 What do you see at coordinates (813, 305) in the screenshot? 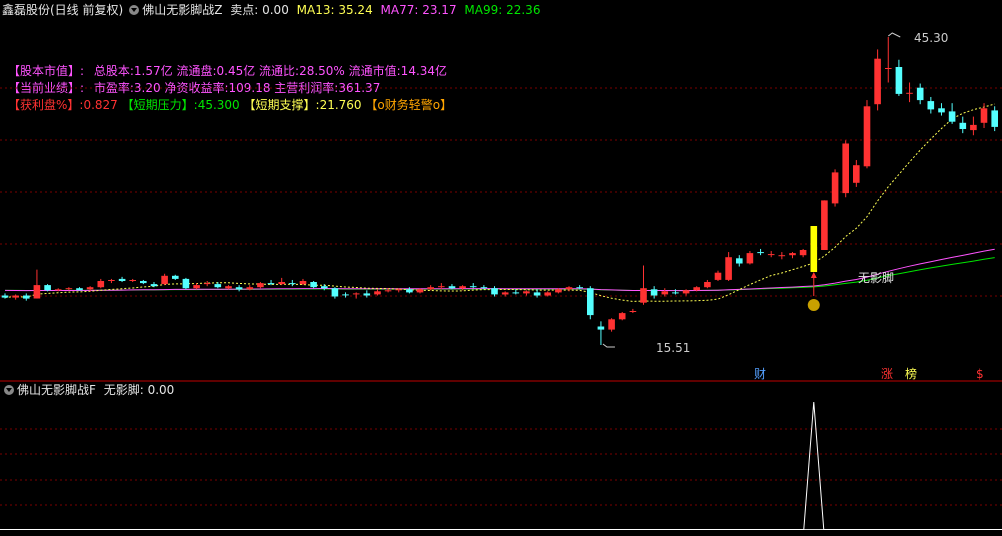
I see `money-bag-icon` at bounding box center [813, 305].